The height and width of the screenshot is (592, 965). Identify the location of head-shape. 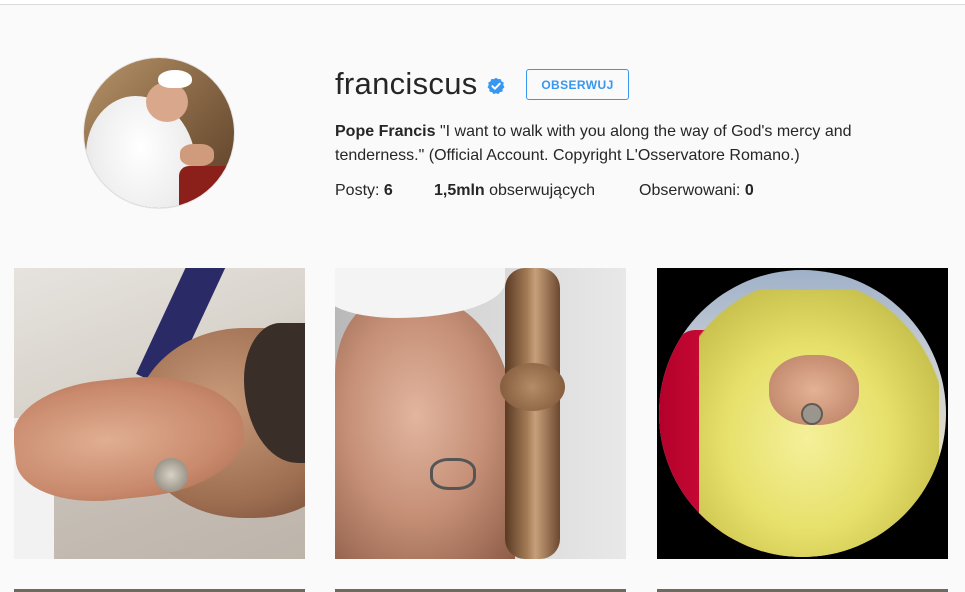
(425, 428).